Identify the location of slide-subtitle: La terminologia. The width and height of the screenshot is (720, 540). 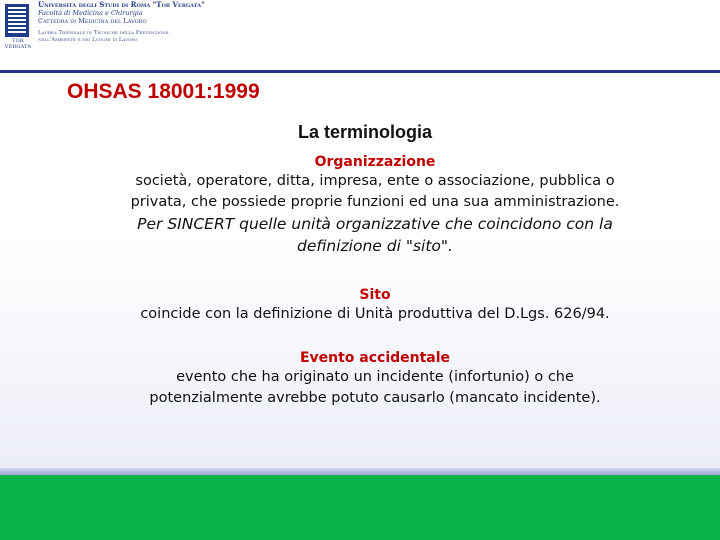
(364, 132).